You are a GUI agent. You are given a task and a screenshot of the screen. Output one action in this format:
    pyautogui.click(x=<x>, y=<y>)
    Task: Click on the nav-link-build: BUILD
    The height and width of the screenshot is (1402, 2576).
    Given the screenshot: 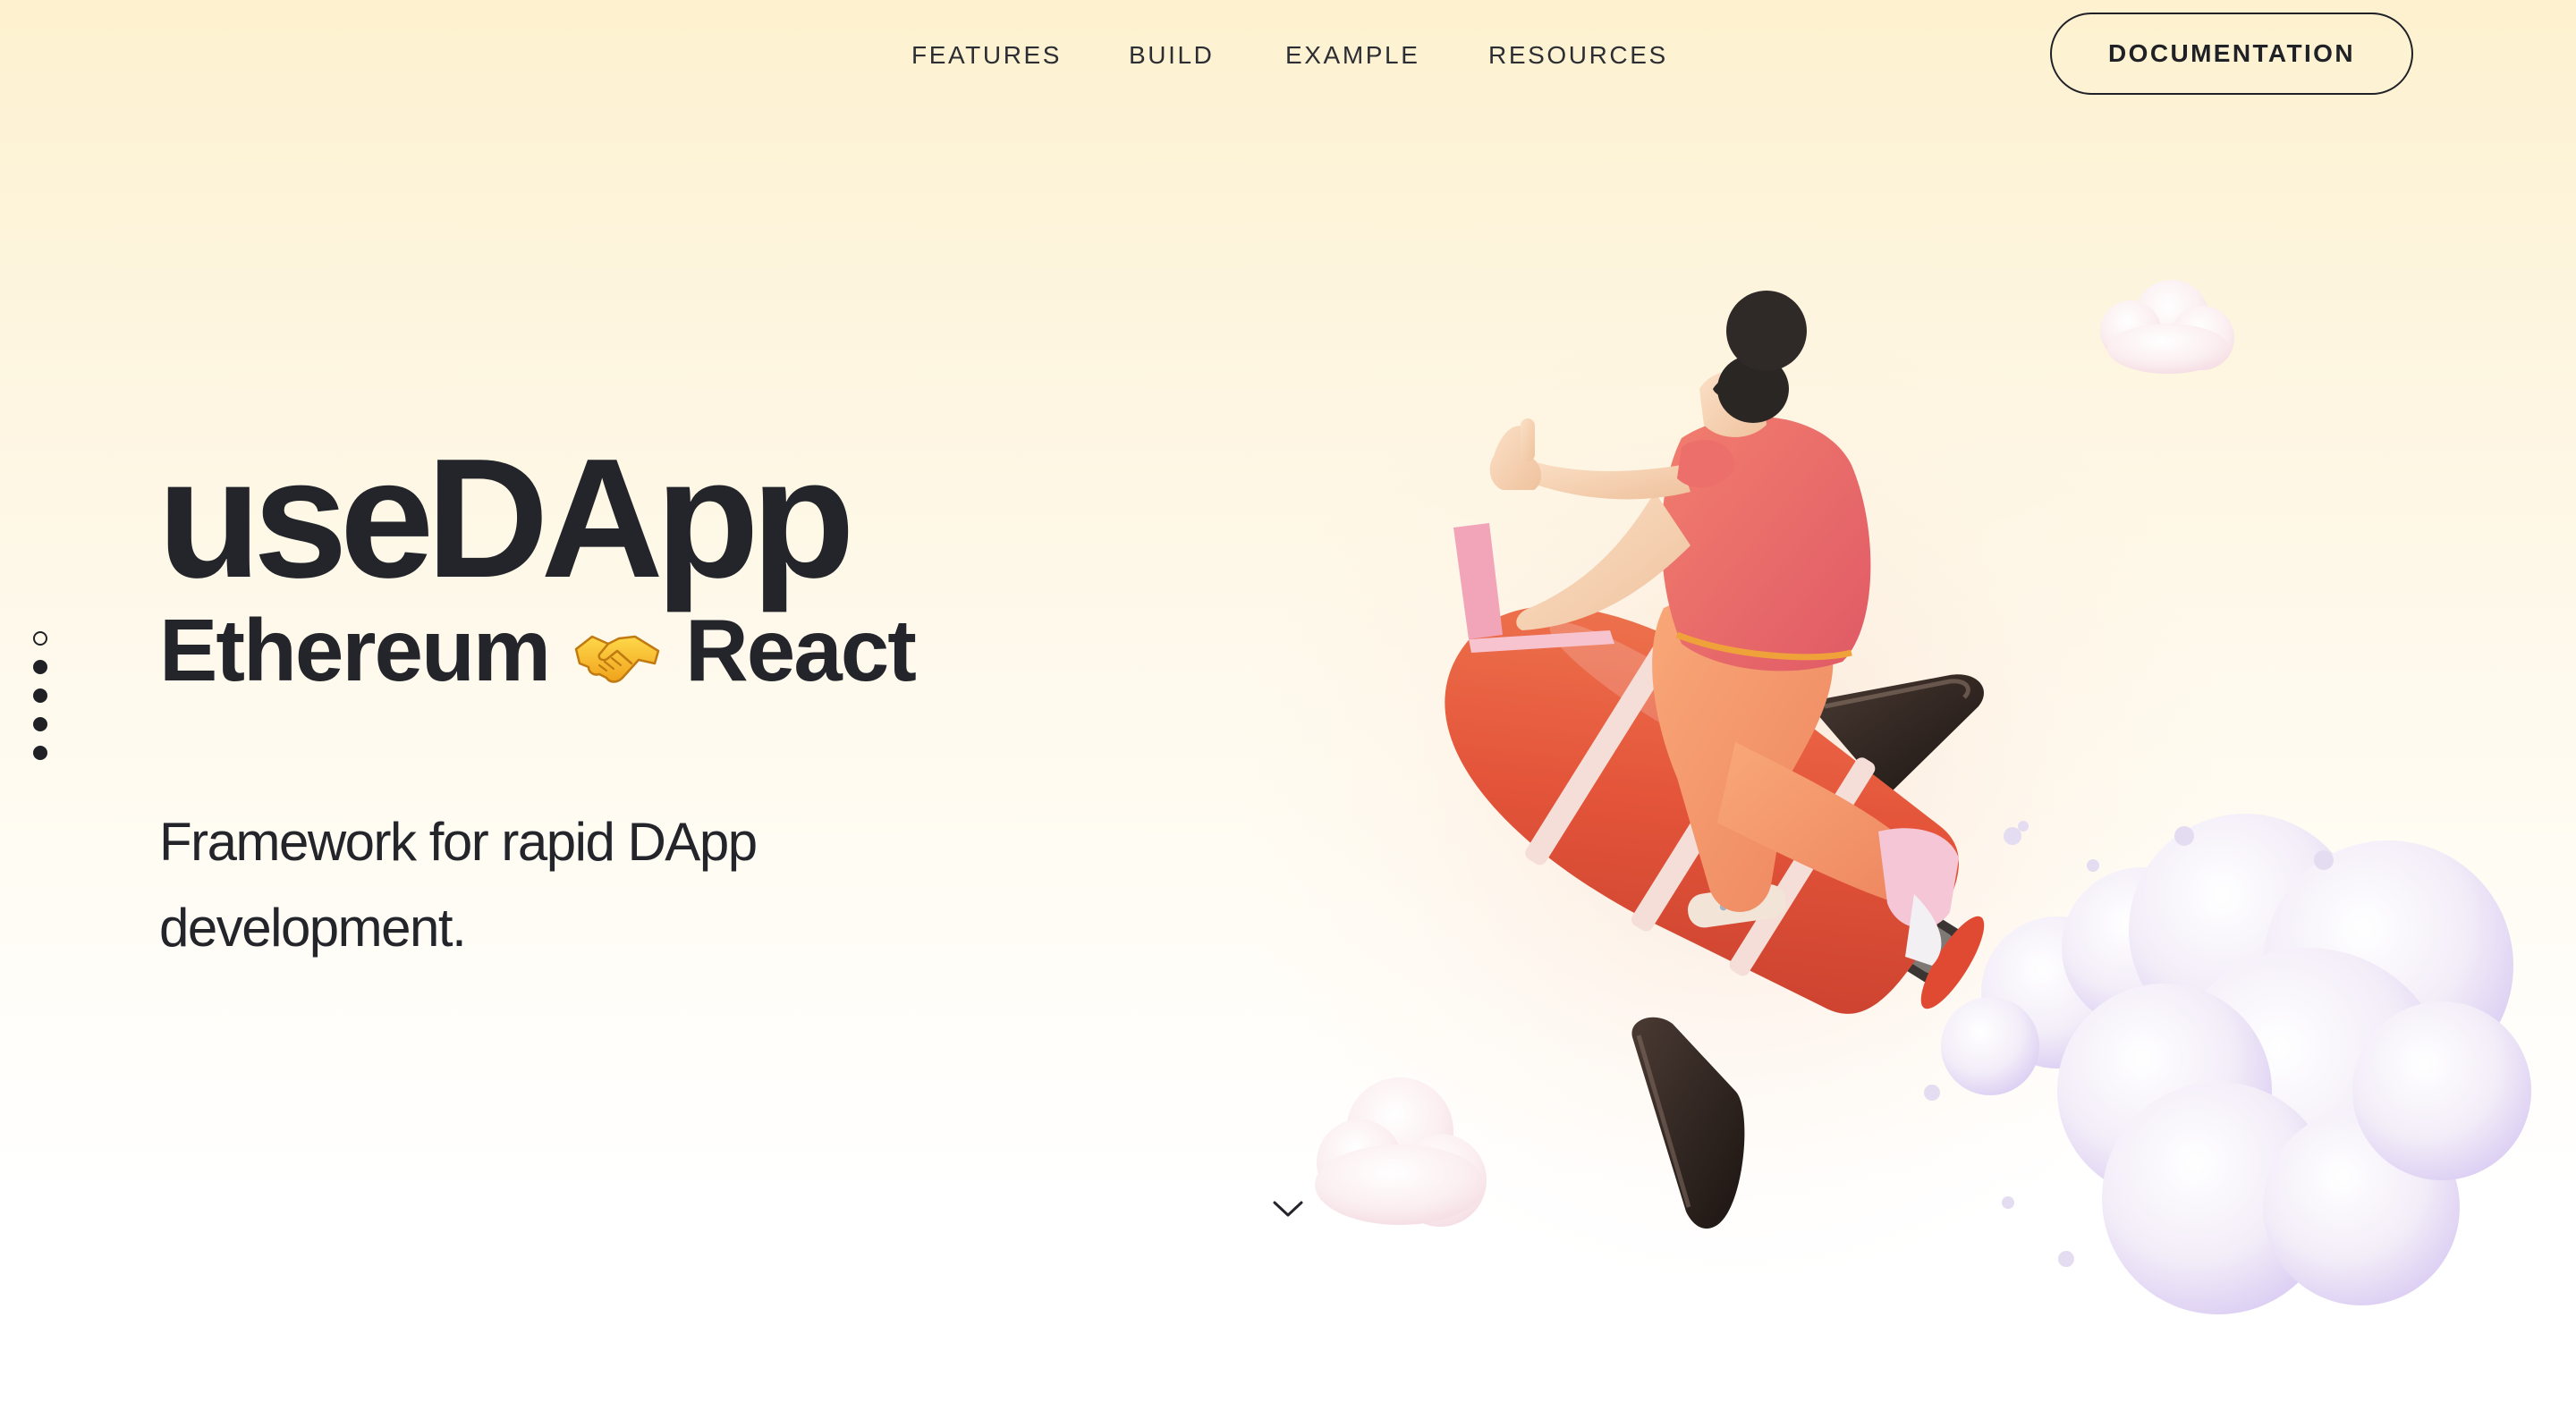 What is the action you would take?
    pyautogui.click(x=1171, y=55)
    